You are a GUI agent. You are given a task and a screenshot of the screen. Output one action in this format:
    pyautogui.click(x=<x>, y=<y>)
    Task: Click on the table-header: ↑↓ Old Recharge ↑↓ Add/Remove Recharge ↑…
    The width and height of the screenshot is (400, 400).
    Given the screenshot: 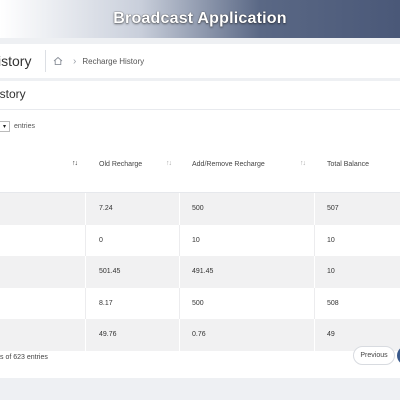 What is the action you would take?
    pyautogui.click(x=200, y=170)
    